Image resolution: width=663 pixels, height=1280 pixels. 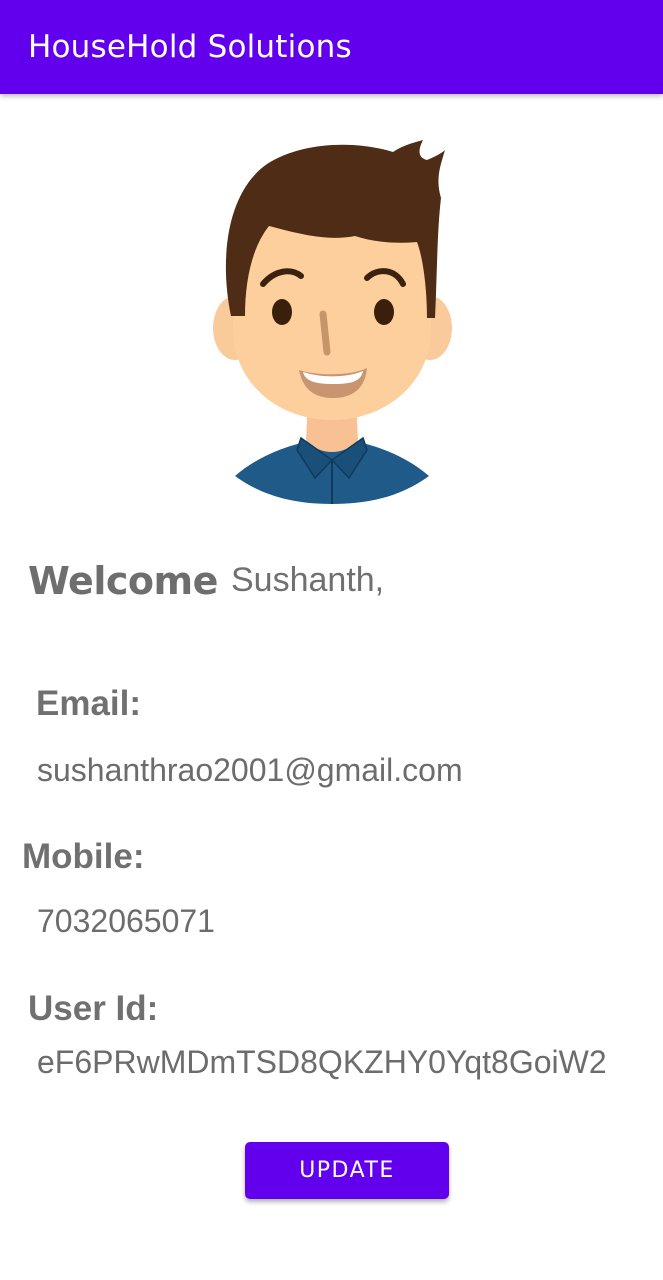 I want to click on user-name: Sushanth,, so click(x=308, y=580).